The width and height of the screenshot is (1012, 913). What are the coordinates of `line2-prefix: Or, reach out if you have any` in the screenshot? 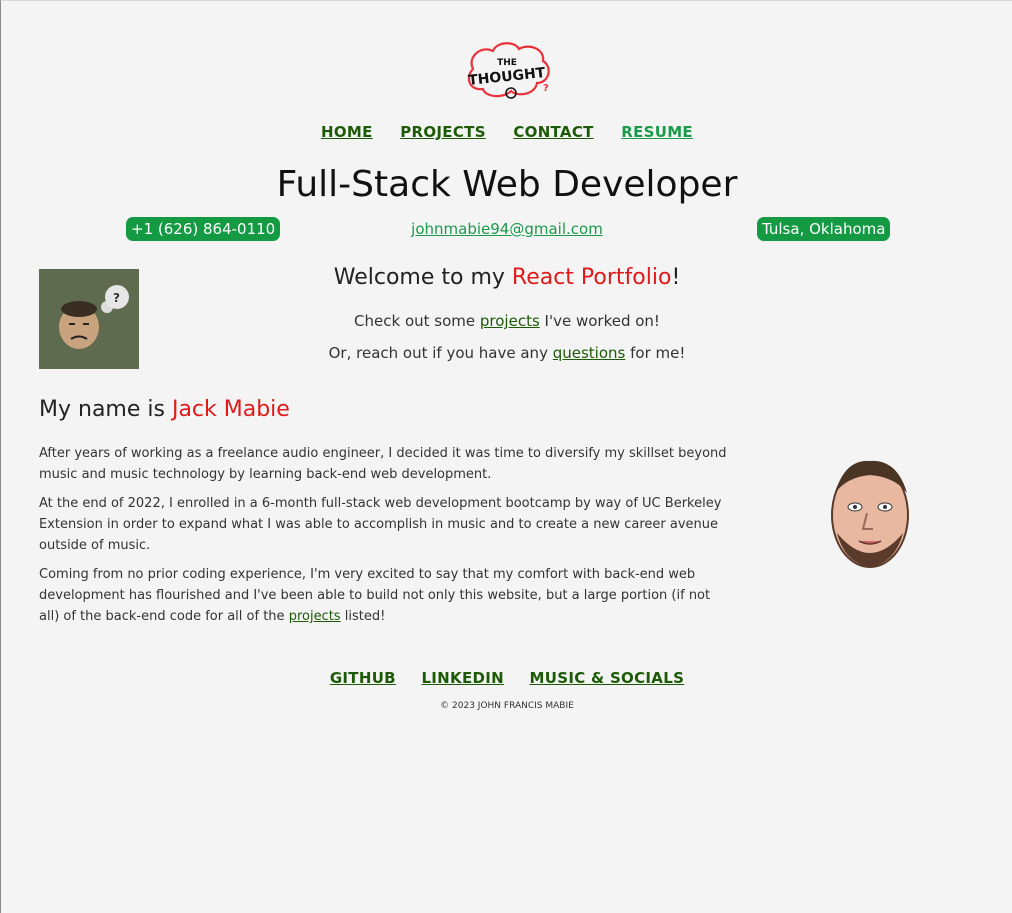 It's located at (440, 353).